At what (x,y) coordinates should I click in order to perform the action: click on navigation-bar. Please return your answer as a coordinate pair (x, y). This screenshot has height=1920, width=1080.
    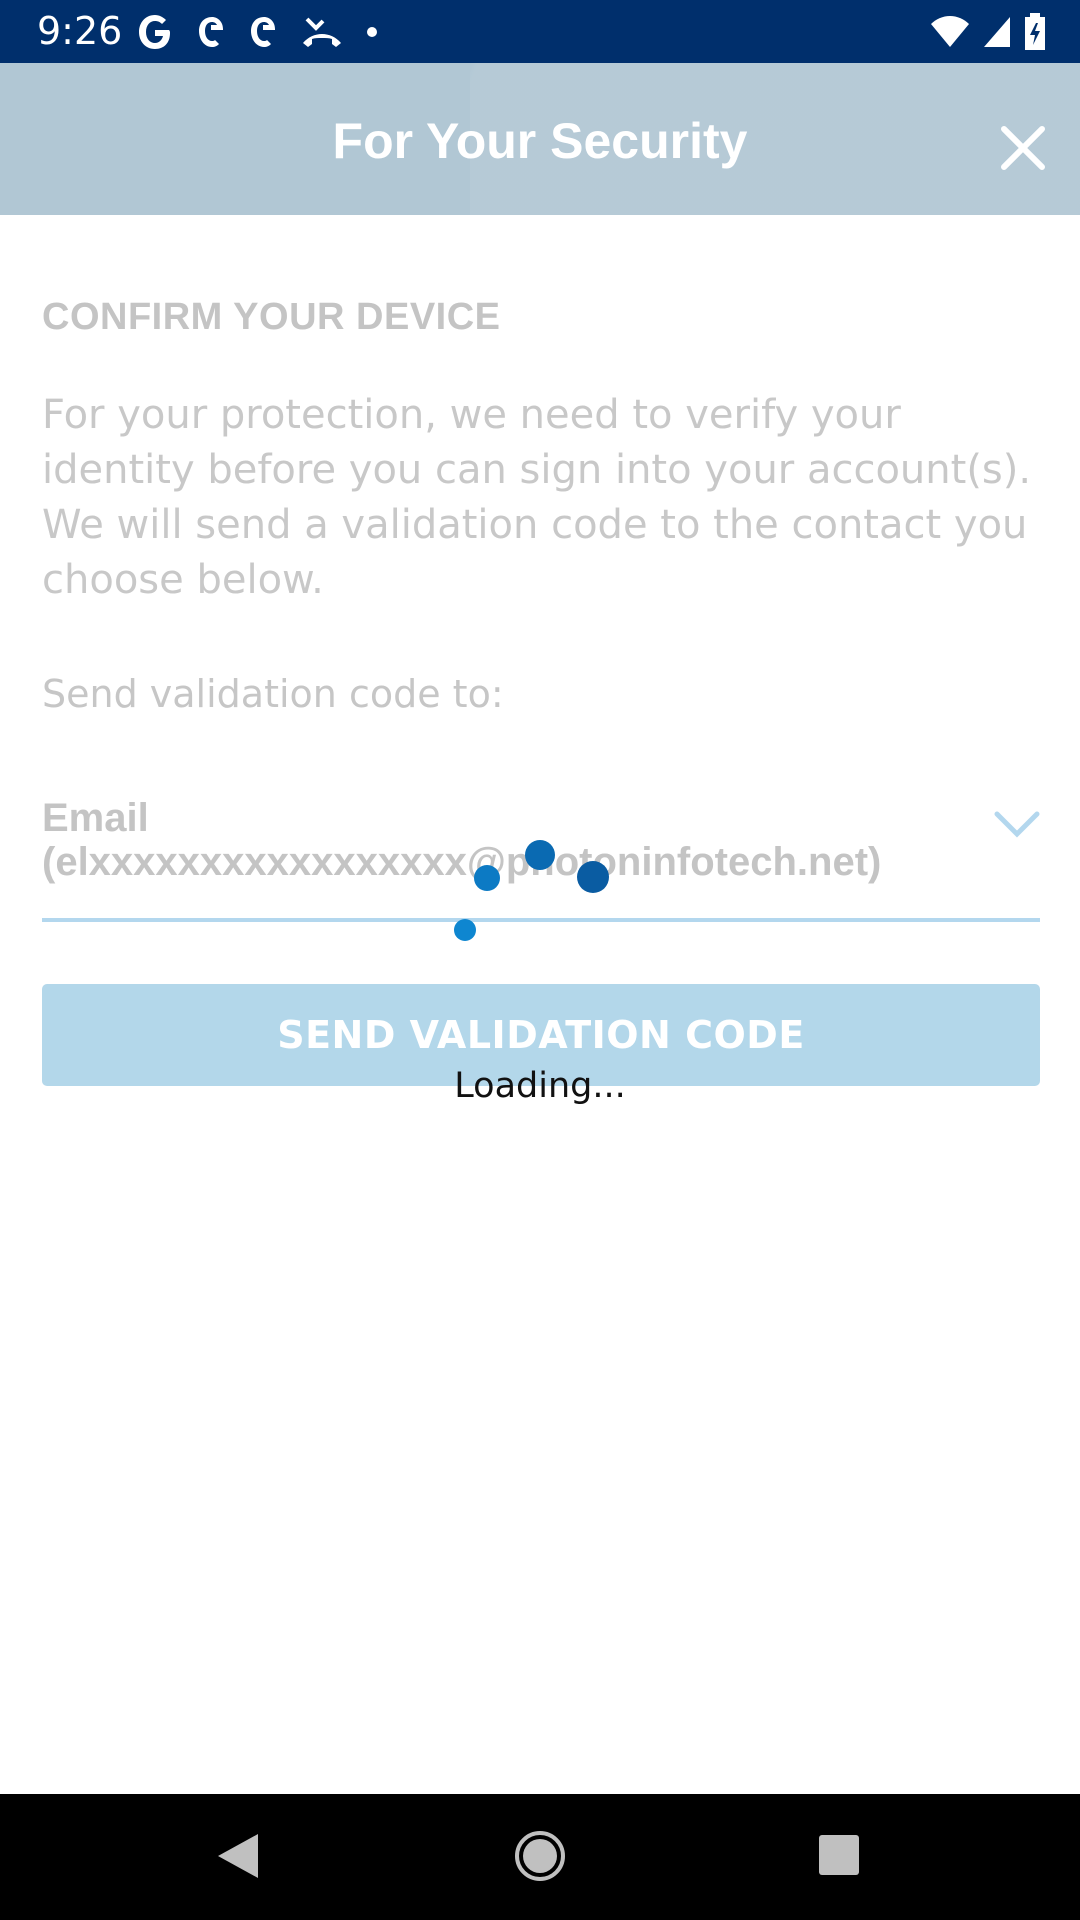
    Looking at the image, I should click on (540, 1857).